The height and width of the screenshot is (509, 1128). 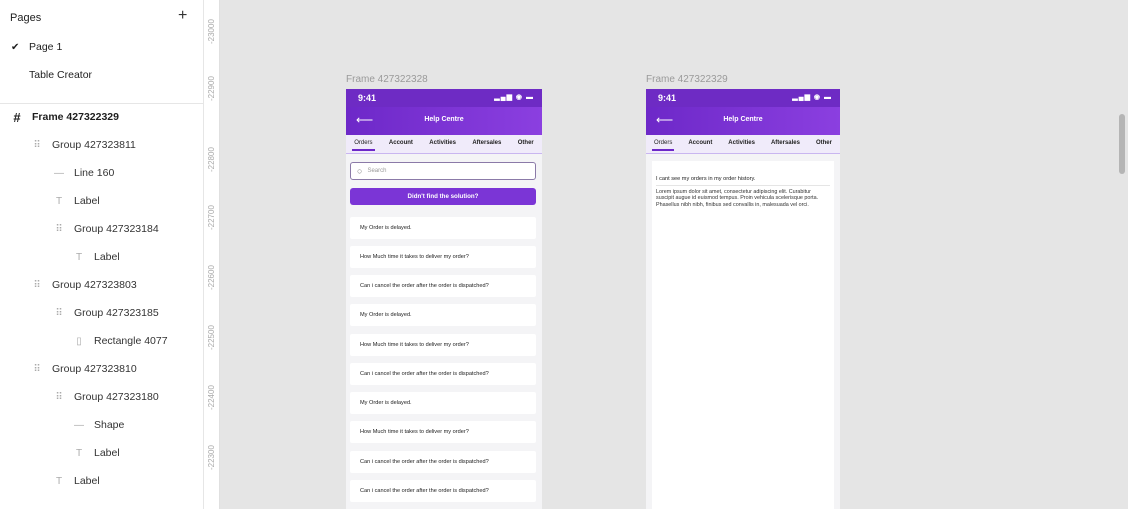 I want to click on layer-label: Group 427323184, so click(x=116, y=229).